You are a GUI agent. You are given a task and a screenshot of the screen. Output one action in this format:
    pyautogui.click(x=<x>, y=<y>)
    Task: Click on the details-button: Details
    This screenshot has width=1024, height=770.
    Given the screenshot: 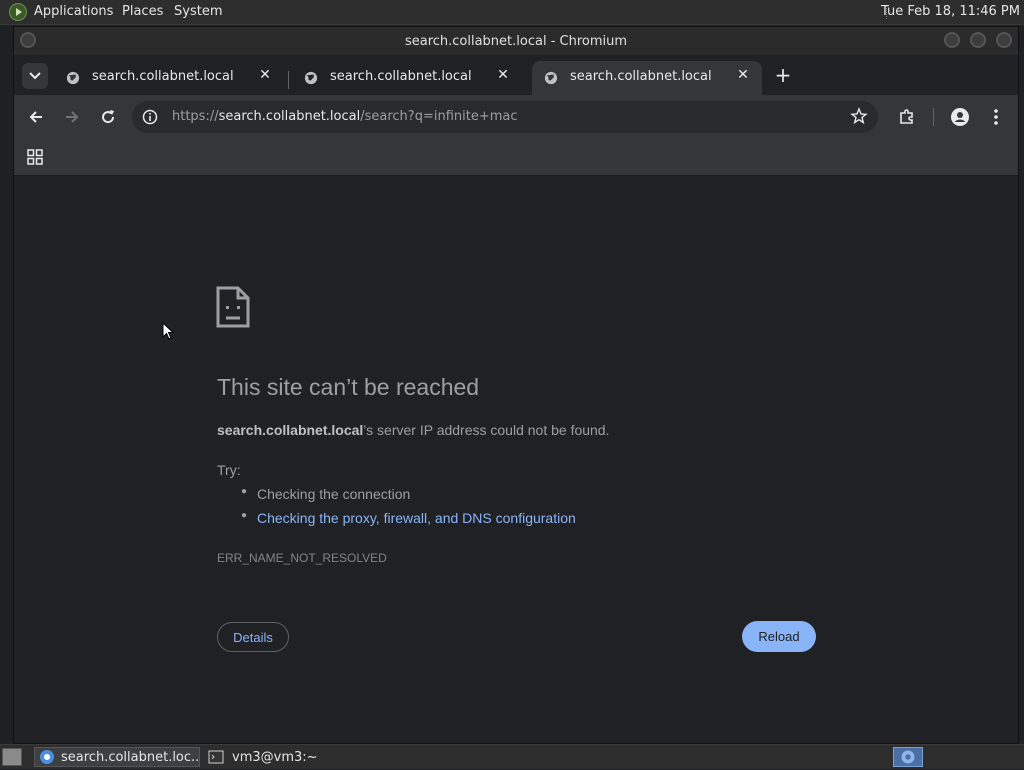 What is the action you would take?
    pyautogui.click(x=253, y=637)
    